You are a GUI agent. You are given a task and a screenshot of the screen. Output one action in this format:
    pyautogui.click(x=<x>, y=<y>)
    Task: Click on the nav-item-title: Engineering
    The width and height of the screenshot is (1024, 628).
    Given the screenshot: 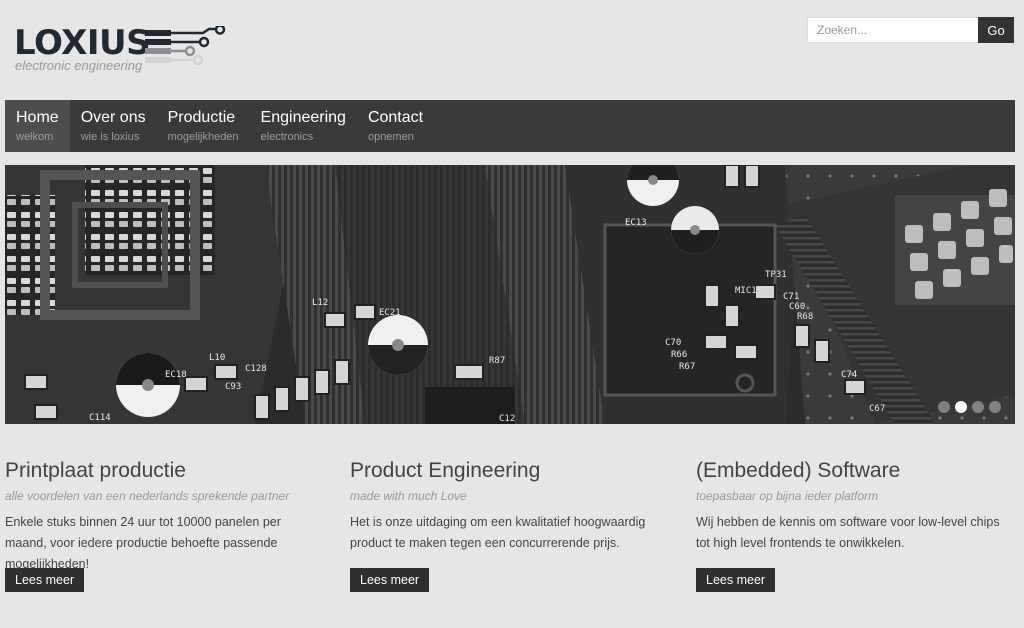 What is the action you would take?
    pyautogui.click(x=303, y=117)
    